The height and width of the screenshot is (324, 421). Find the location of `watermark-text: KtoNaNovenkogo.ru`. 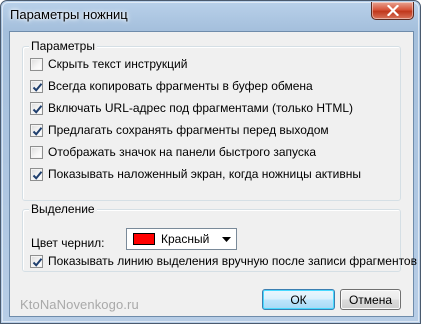

watermark-text: KtoNaNovenkogo.ru is located at coordinates (79, 304).